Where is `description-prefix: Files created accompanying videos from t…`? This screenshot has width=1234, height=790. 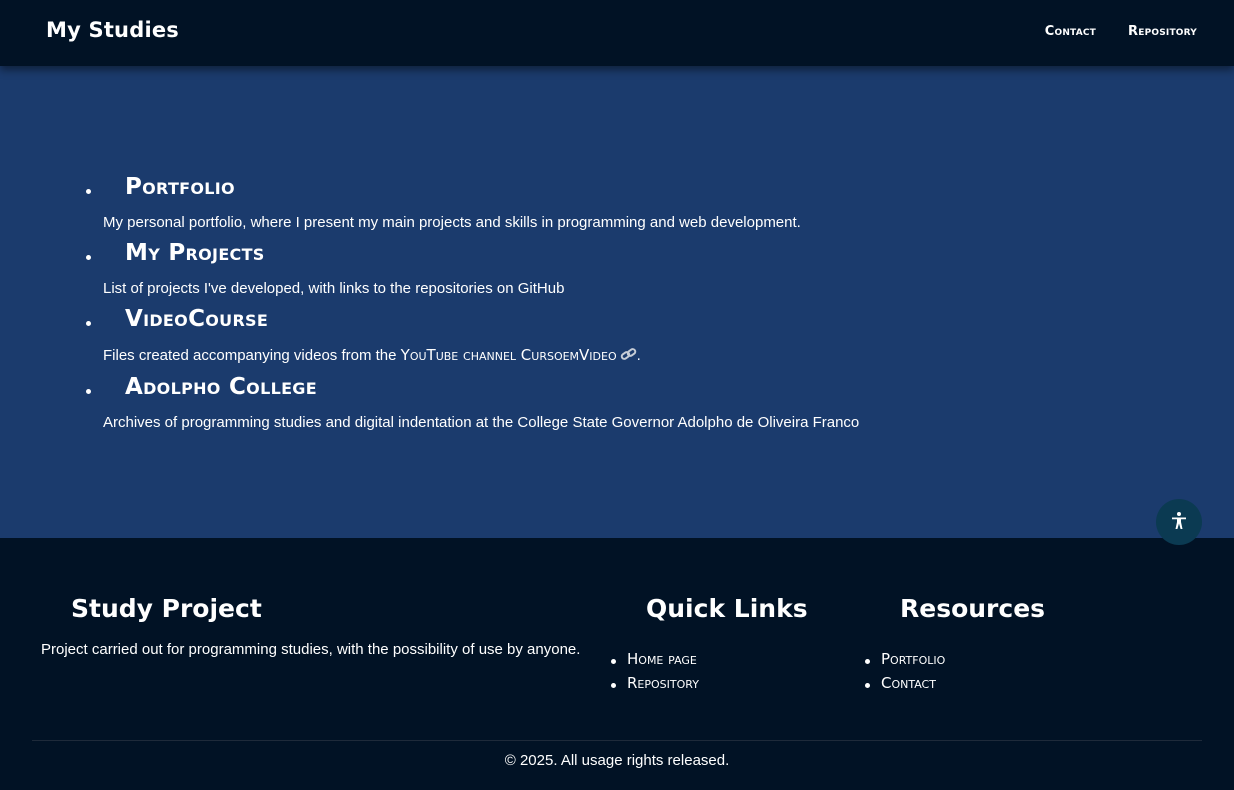
description-prefix: Files created accompanying videos from t… is located at coordinates (252, 355).